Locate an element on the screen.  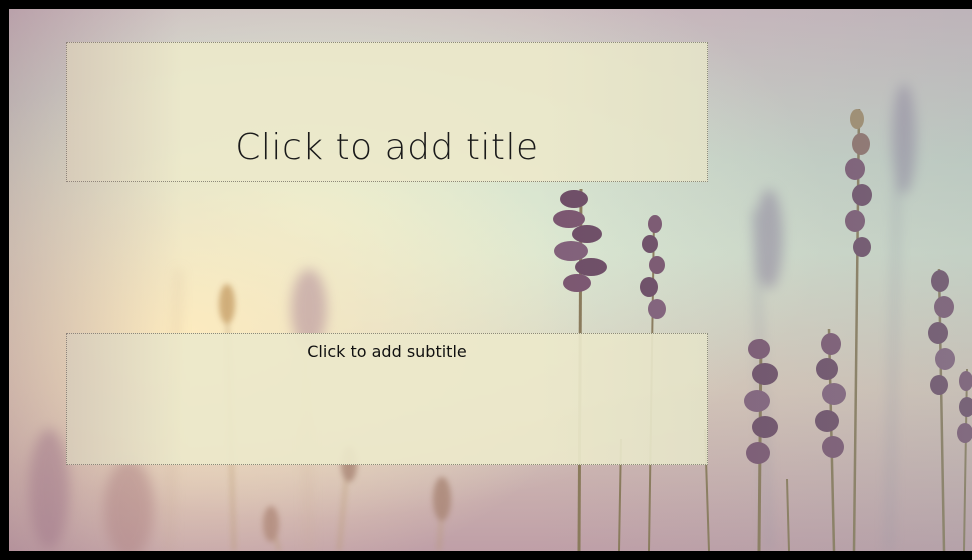
title-placeholder-text: Click to add title is located at coordinates (387, 147).